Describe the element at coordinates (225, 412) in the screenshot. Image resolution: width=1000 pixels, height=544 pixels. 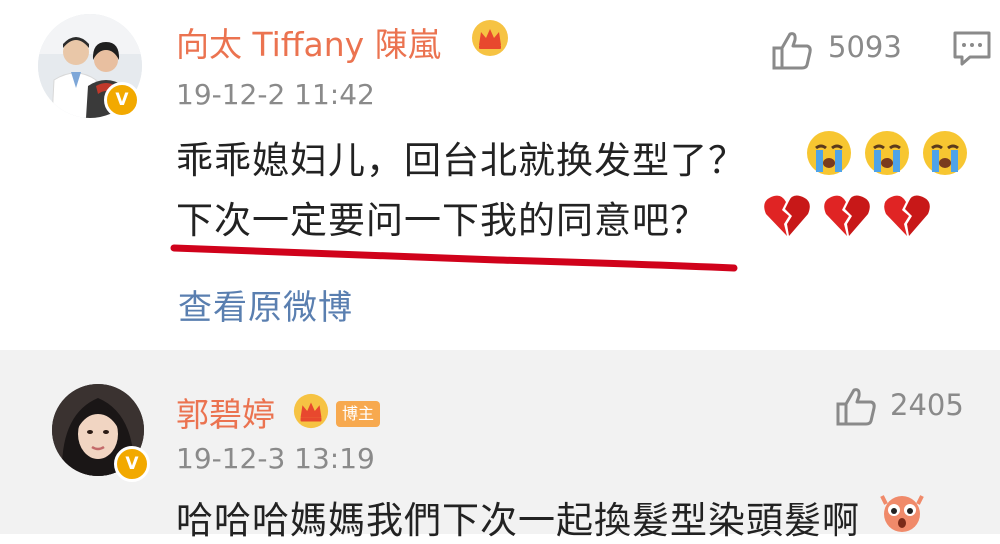
I see `username: 郭碧婷` at that location.